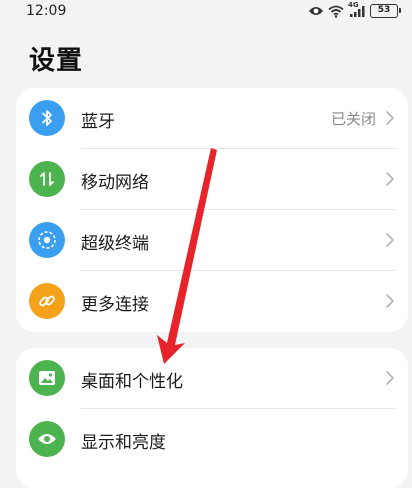 This screenshot has height=488, width=412. I want to click on bluetooth-status: 已关闭, so click(353, 119).